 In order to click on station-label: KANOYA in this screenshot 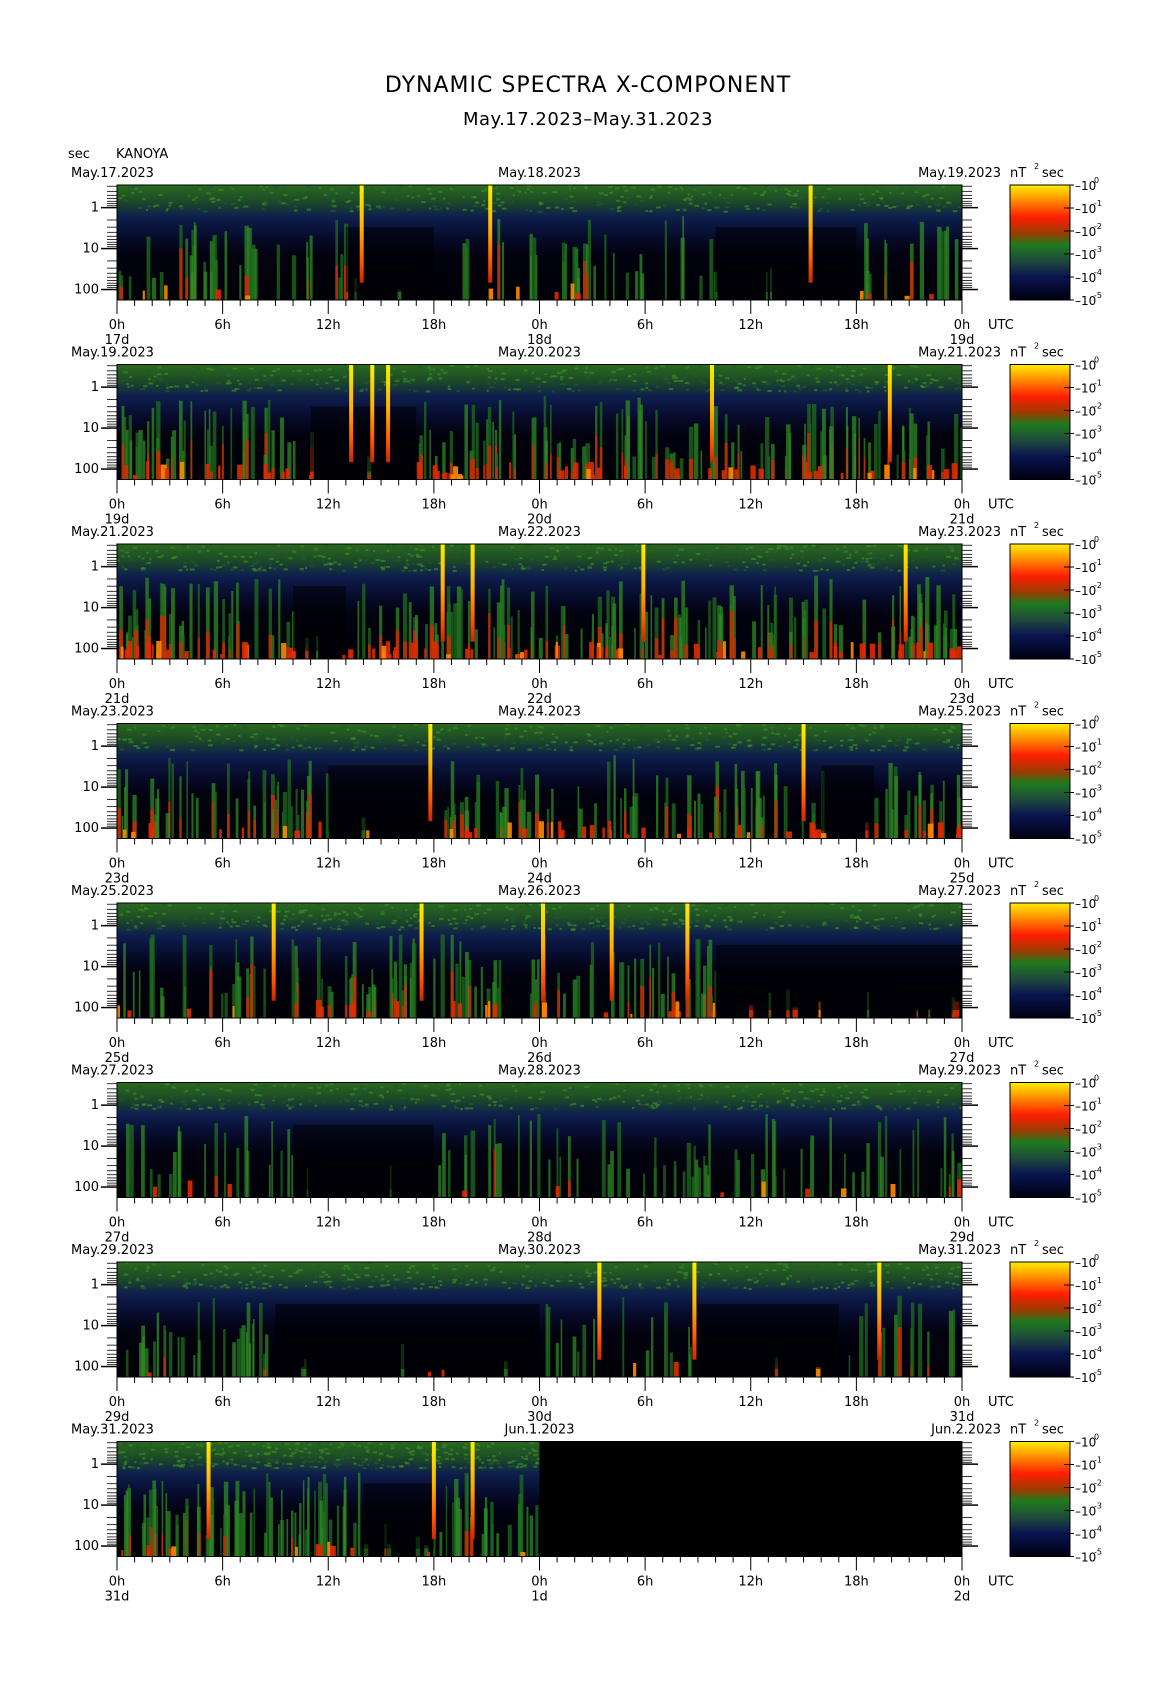, I will do `click(142, 154)`.